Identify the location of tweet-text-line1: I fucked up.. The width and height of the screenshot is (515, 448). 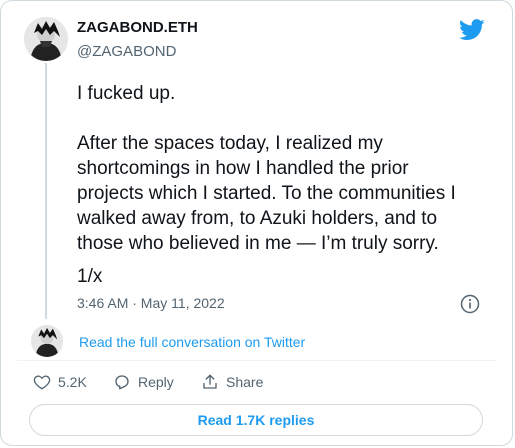
(126, 93).